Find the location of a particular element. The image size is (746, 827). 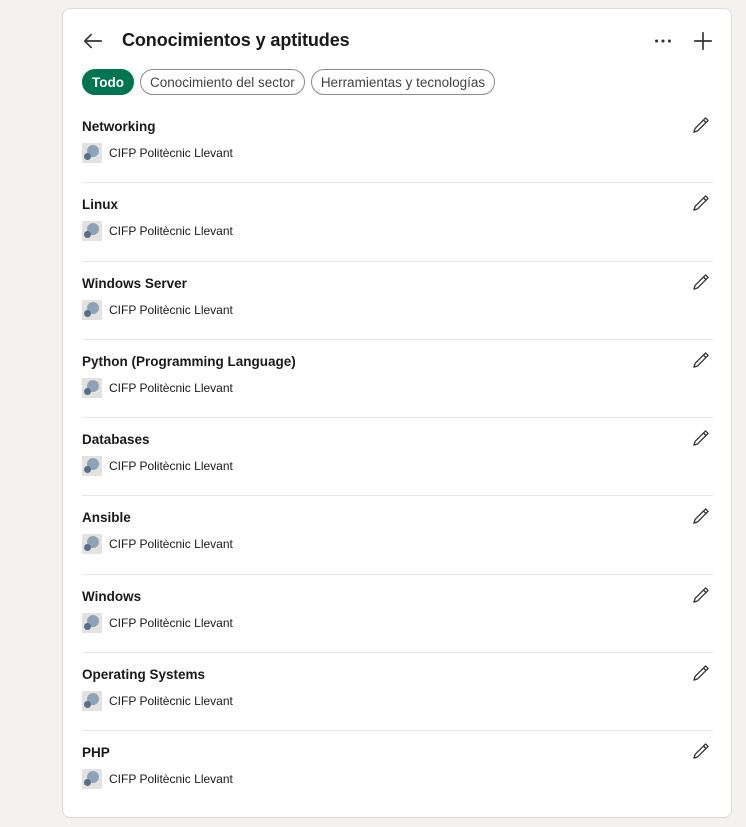

skill-name: Databases is located at coordinates (116, 439).